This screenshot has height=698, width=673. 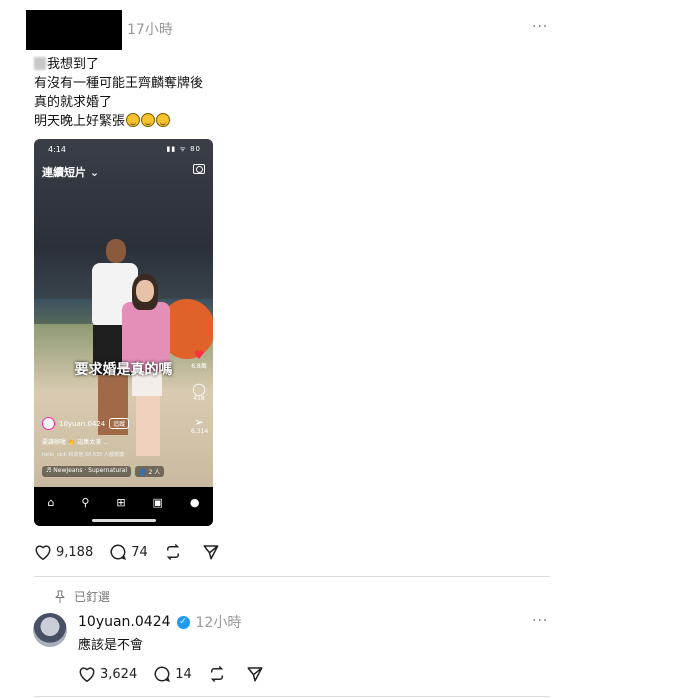 I want to click on reply-like-count: 3,624, so click(x=119, y=674).